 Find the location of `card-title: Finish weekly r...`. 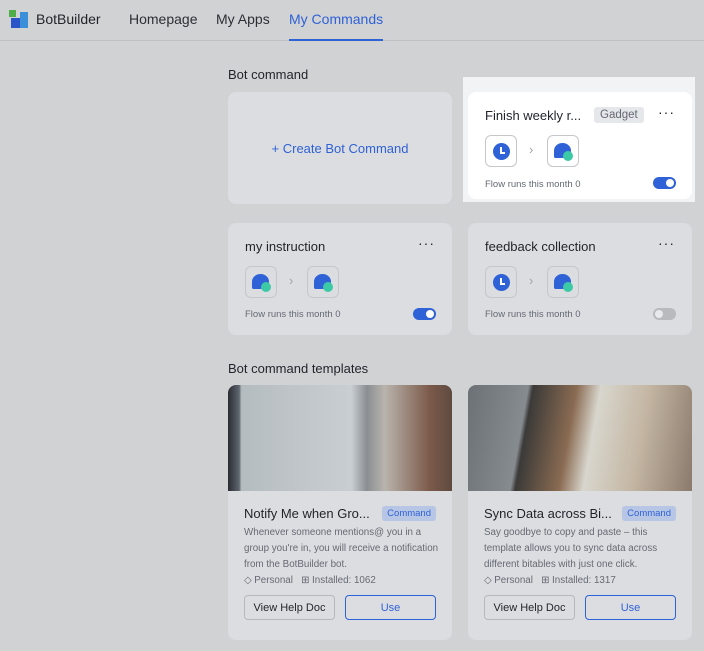

card-title: Finish weekly r... is located at coordinates (533, 115).